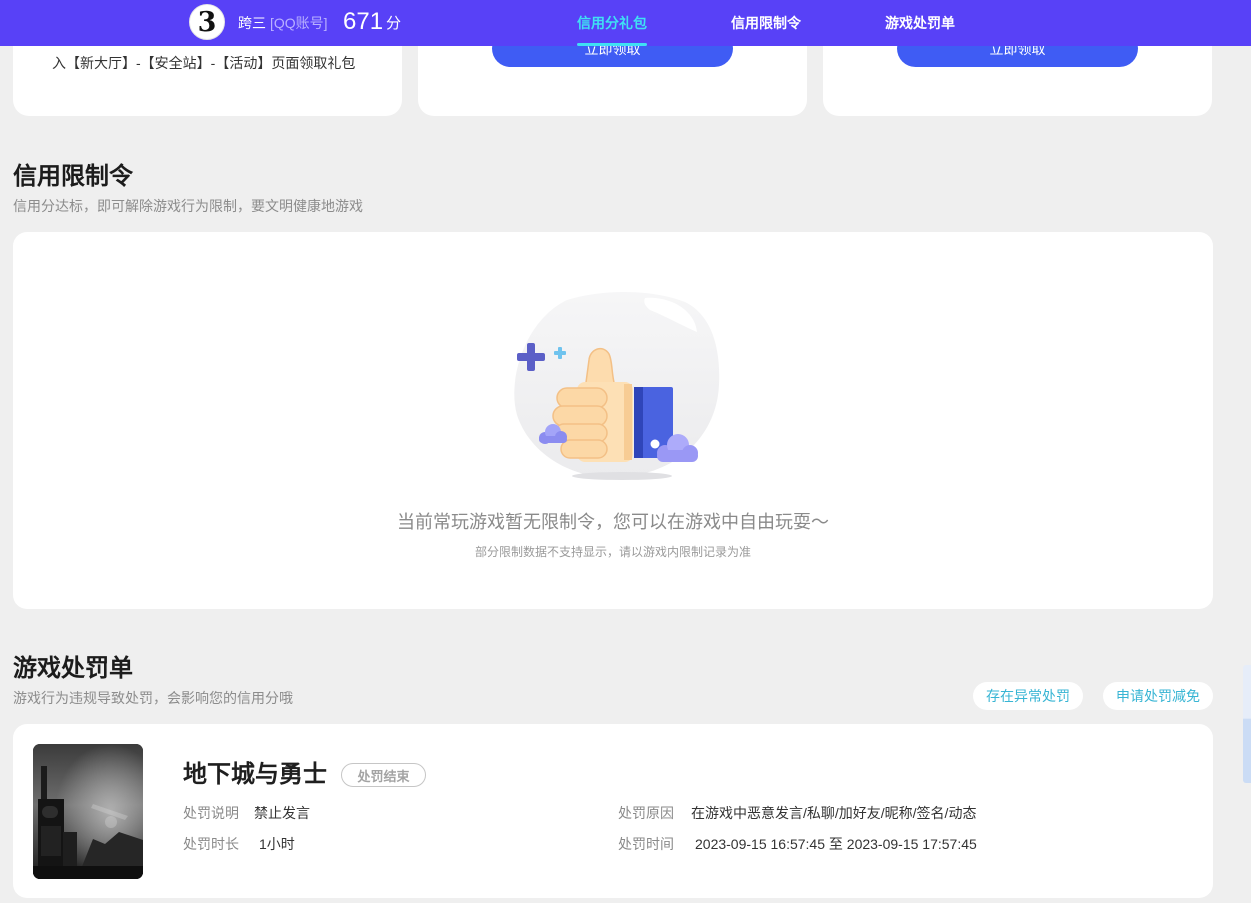 This screenshot has height=903, width=1251. Describe the element at coordinates (612, 552) in the screenshot. I see `empty-state-note: 部分限制数据不支持显示，请以游戏内限制记录为准` at that location.